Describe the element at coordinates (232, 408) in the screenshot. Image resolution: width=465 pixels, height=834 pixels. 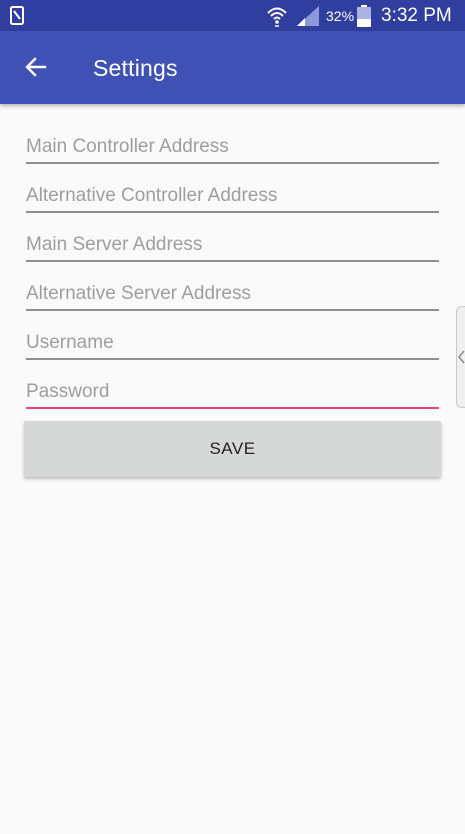
I see `field-underline-focused` at that location.